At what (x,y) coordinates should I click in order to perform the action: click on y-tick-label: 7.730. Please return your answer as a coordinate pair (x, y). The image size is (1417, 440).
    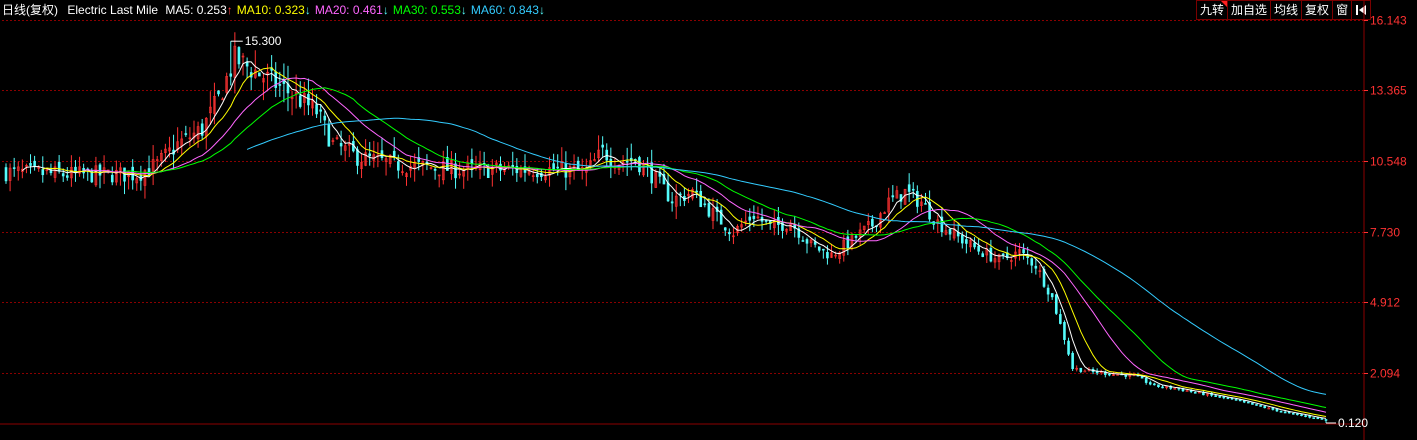
    Looking at the image, I should click on (1385, 233).